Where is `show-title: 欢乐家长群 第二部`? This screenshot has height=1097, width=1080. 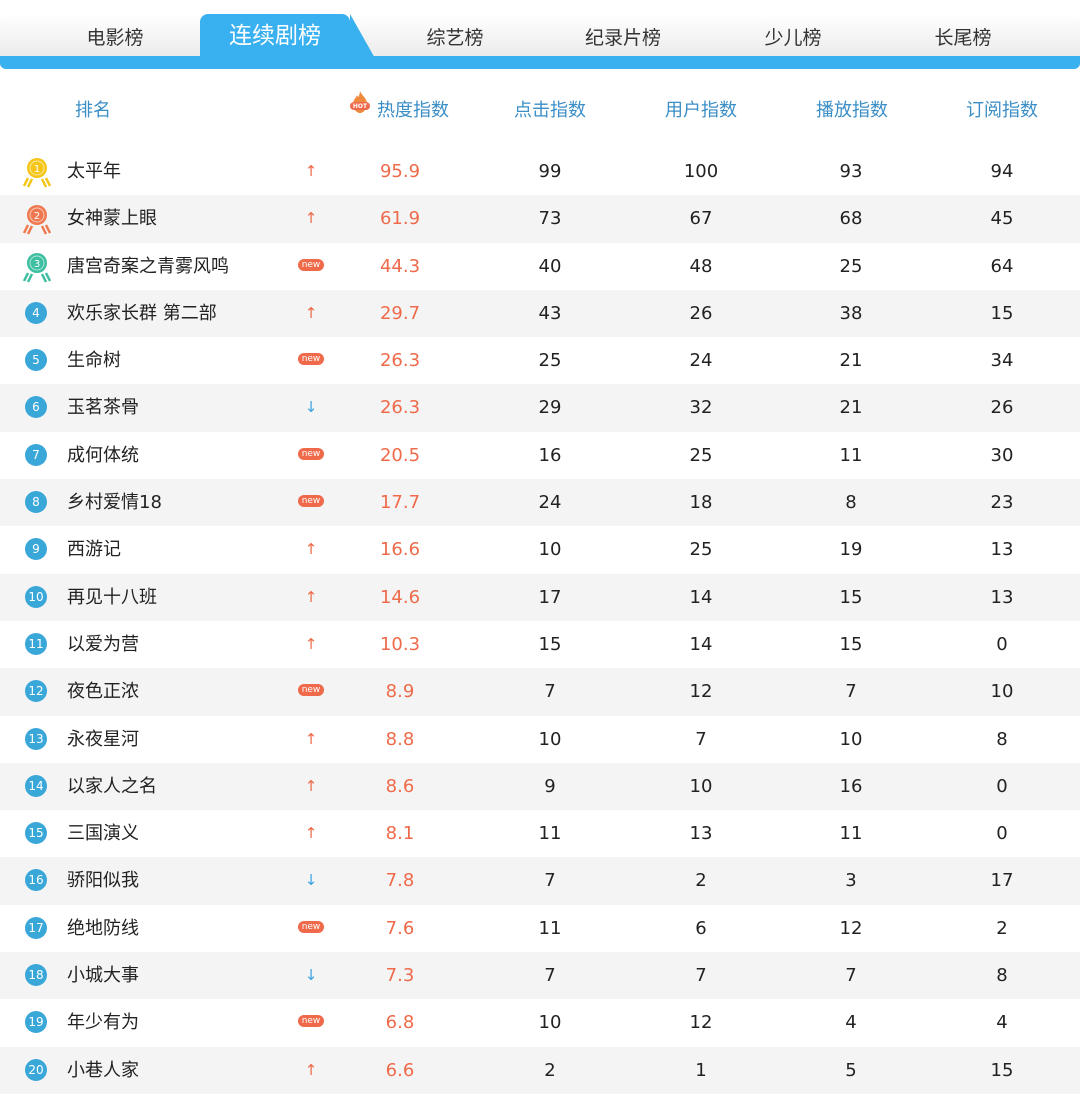 show-title: 欢乐家长群 第二部 is located at coordinates (142, 313).